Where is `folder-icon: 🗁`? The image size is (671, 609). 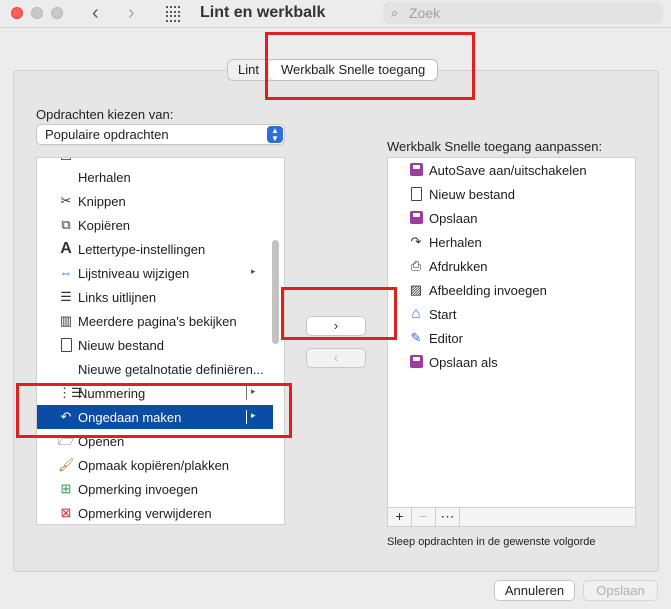 folder-icon: 🗁 is located at coordinates (66, 440).